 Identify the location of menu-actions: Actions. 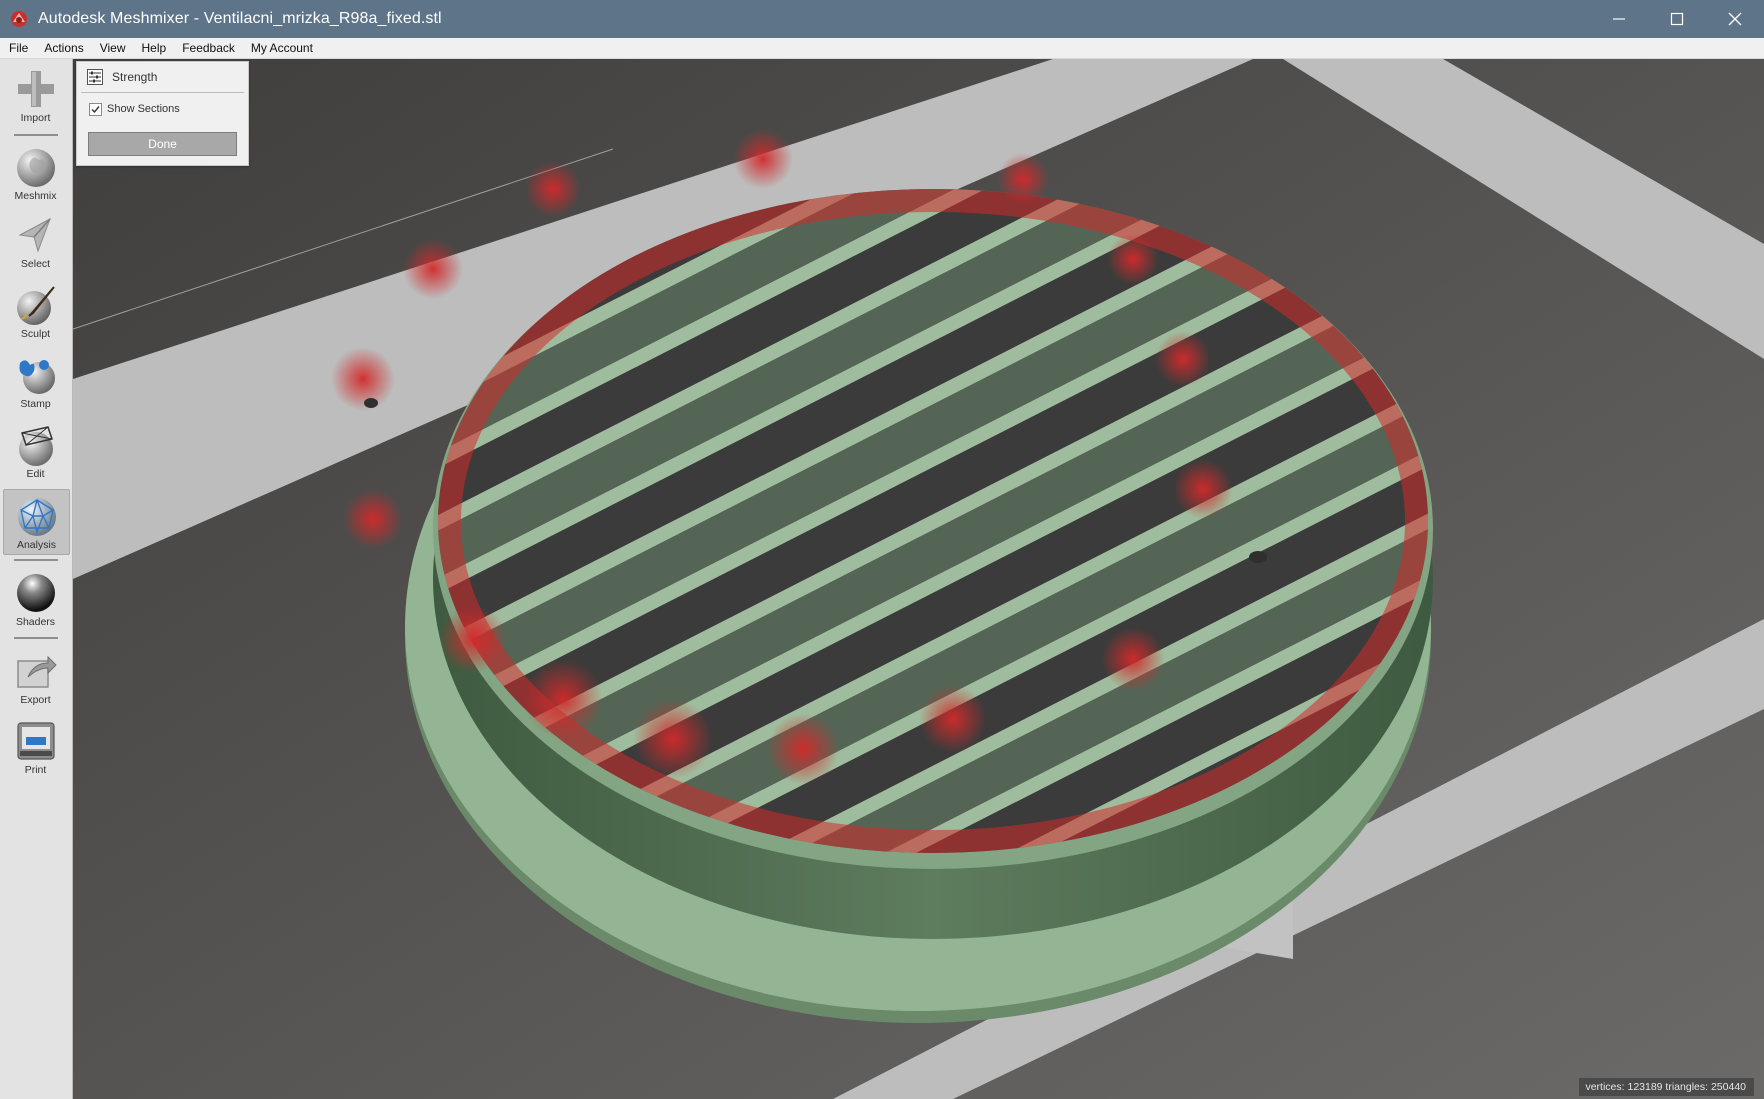
(63, 48).